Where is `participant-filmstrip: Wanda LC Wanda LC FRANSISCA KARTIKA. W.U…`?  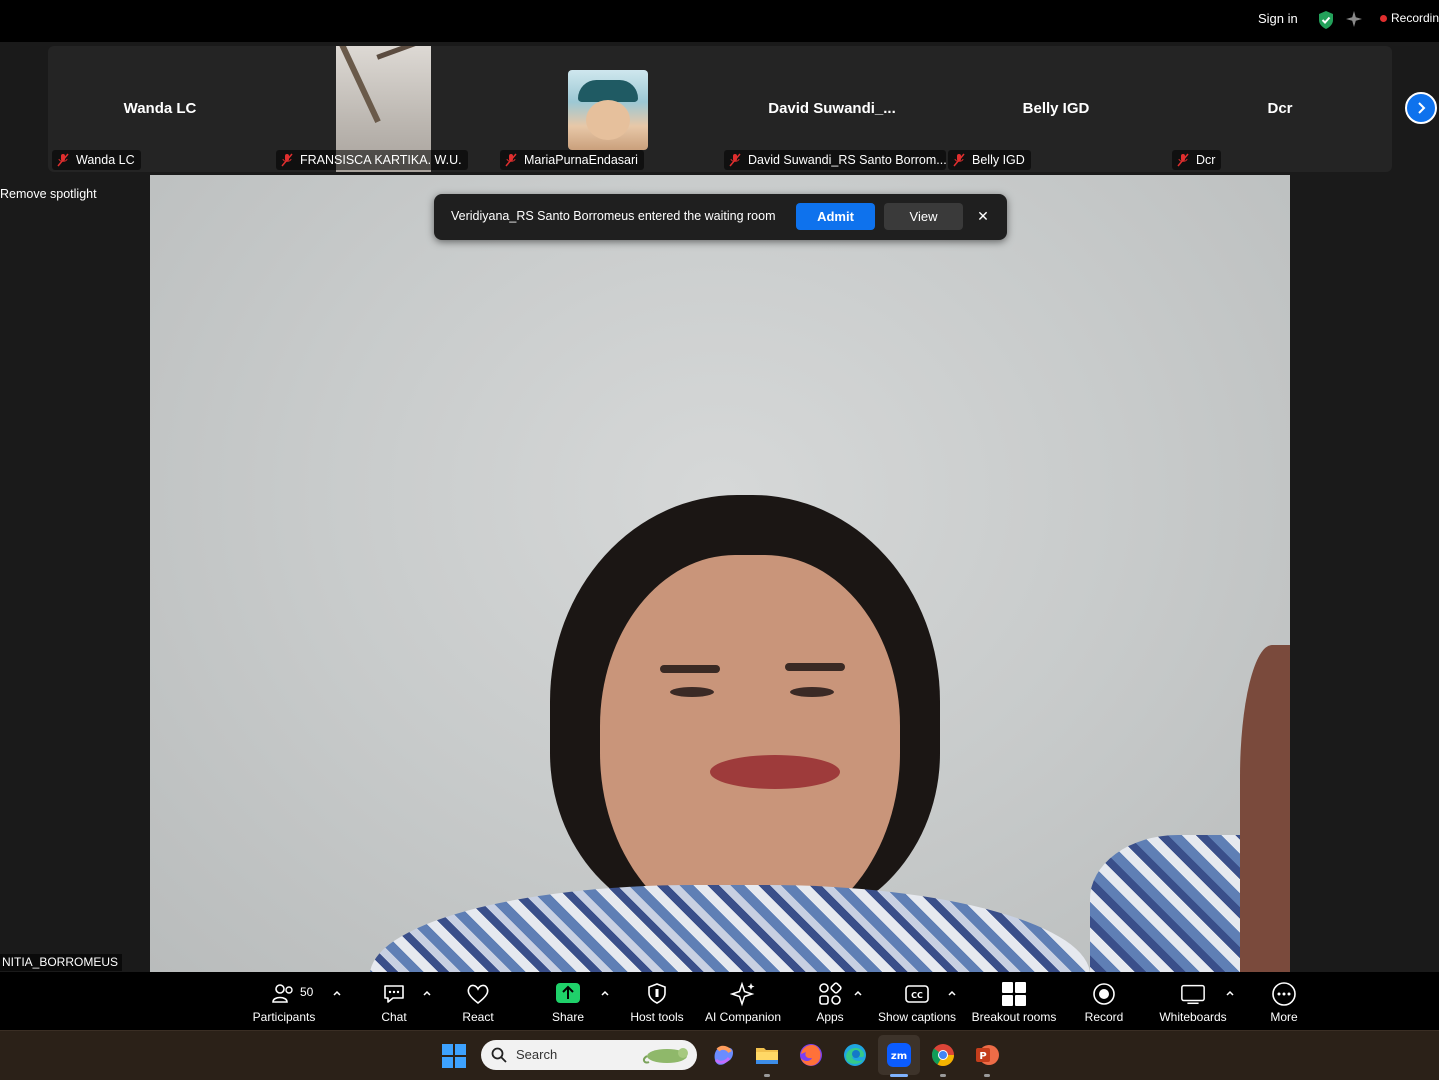
participant-filmstrip: Wanda LC Wanda LC FRANSISCA KARTIKA. W.U… is located at coordinates (720, 109).